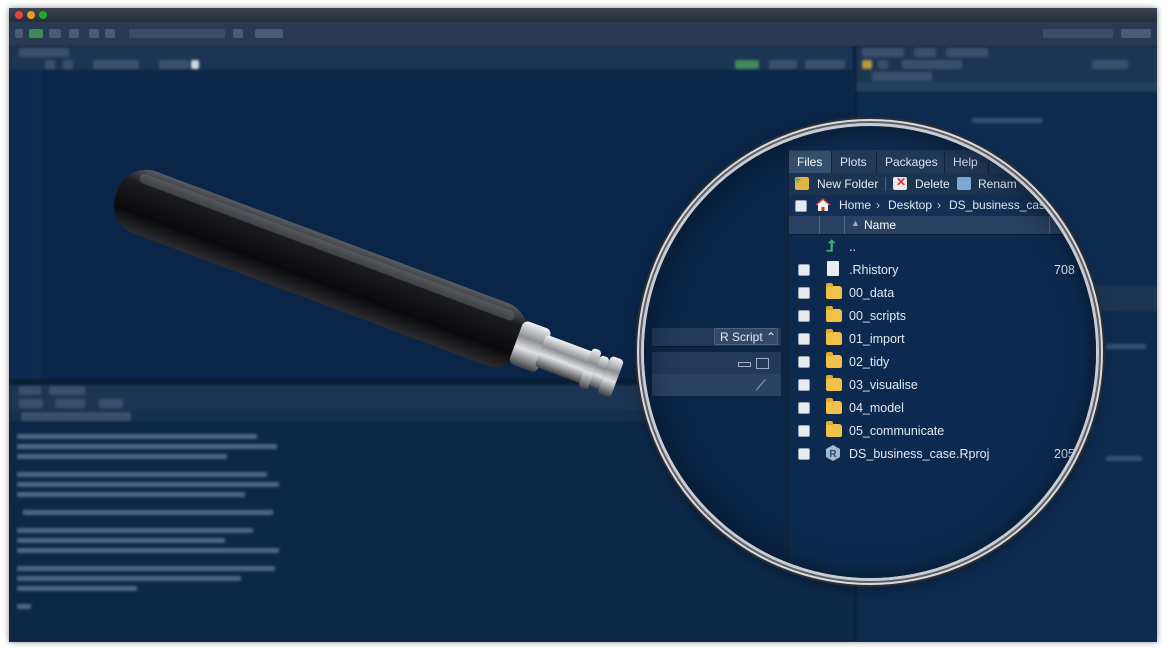 The image size is (1166, 650). I want to click on file-size: 205, so click(1064, 454).